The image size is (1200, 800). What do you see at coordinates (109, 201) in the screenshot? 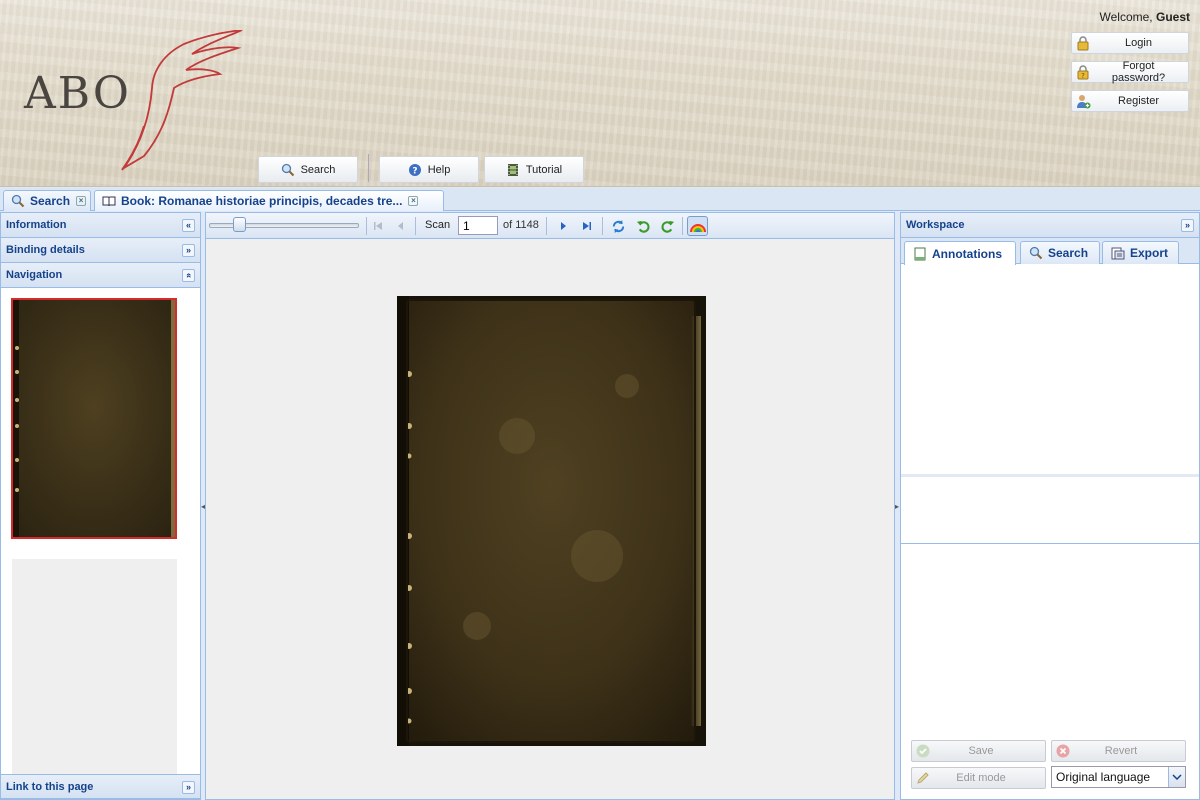
I see `book-icon` at bounding box center [109, 201].